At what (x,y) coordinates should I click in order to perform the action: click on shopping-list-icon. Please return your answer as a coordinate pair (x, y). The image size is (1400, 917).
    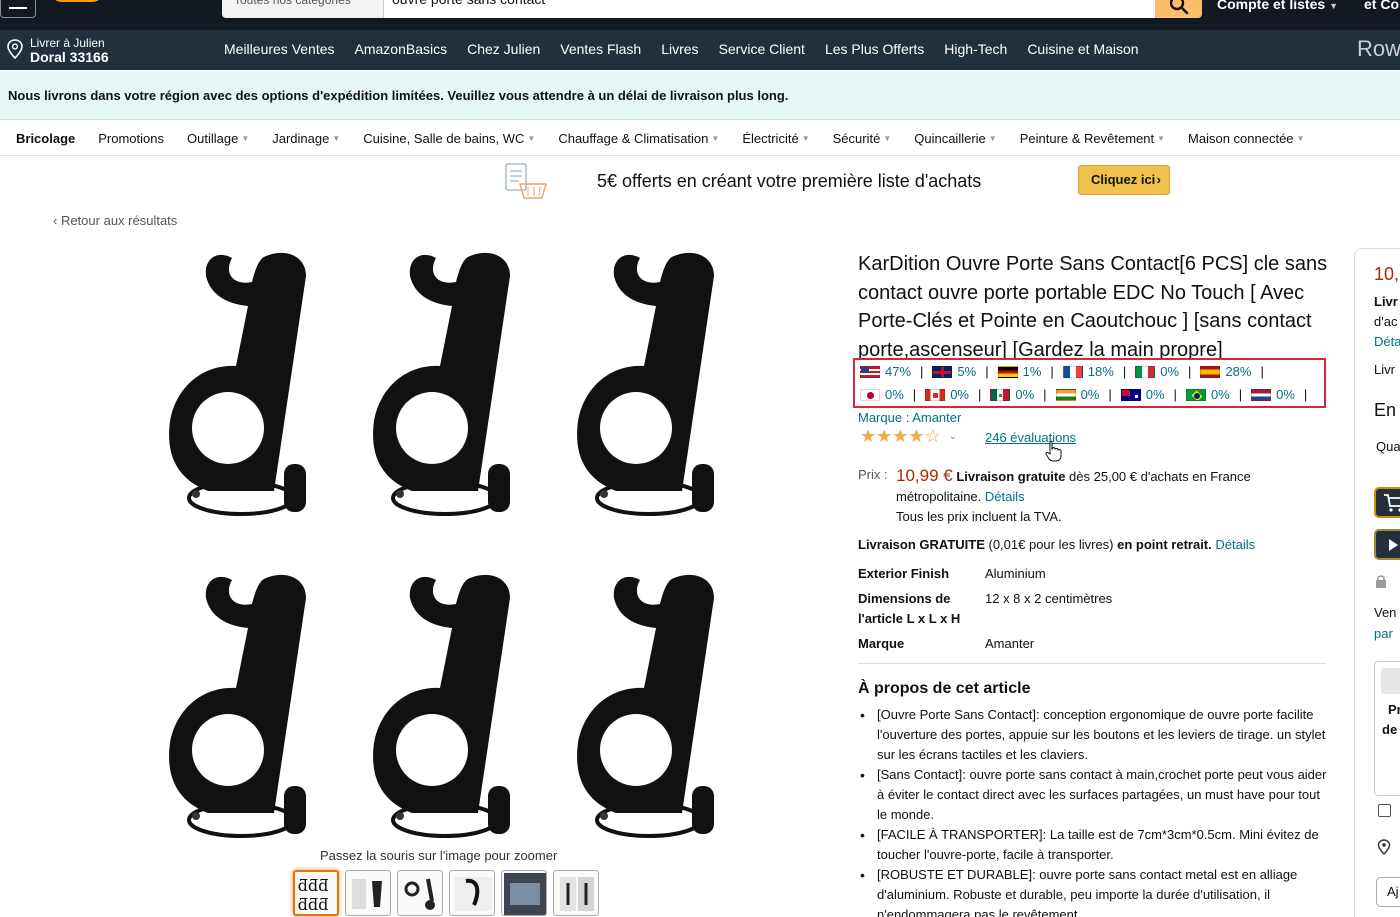
    Looking at the image, I should click on (526, 181).